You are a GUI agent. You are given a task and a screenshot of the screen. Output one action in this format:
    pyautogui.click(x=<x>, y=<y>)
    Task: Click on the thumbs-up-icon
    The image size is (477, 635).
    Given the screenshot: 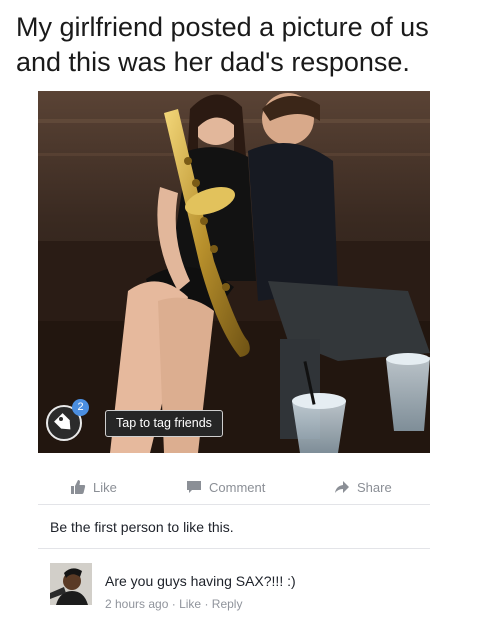 What is the action you would take?
    pyautogui.click(x=78, y=487)
    